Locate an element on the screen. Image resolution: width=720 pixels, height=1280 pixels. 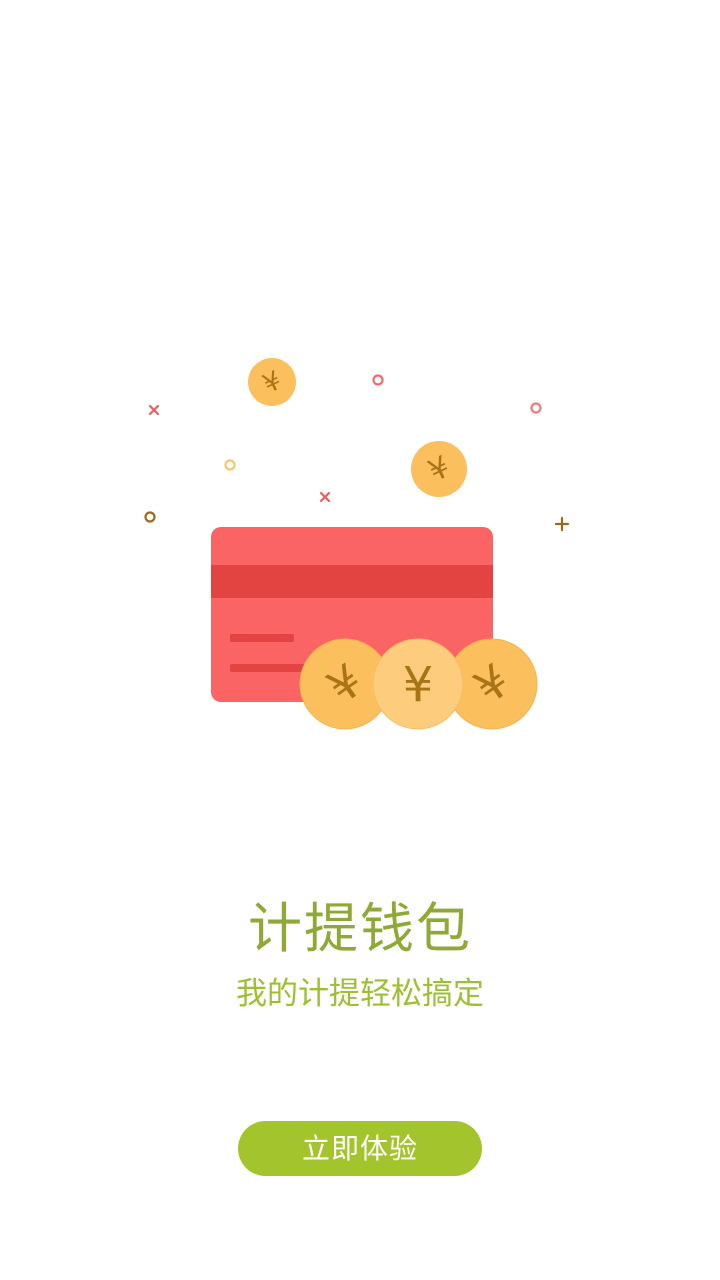
yuan-coin-icon: ¥ is located at coordinates (418, 684).